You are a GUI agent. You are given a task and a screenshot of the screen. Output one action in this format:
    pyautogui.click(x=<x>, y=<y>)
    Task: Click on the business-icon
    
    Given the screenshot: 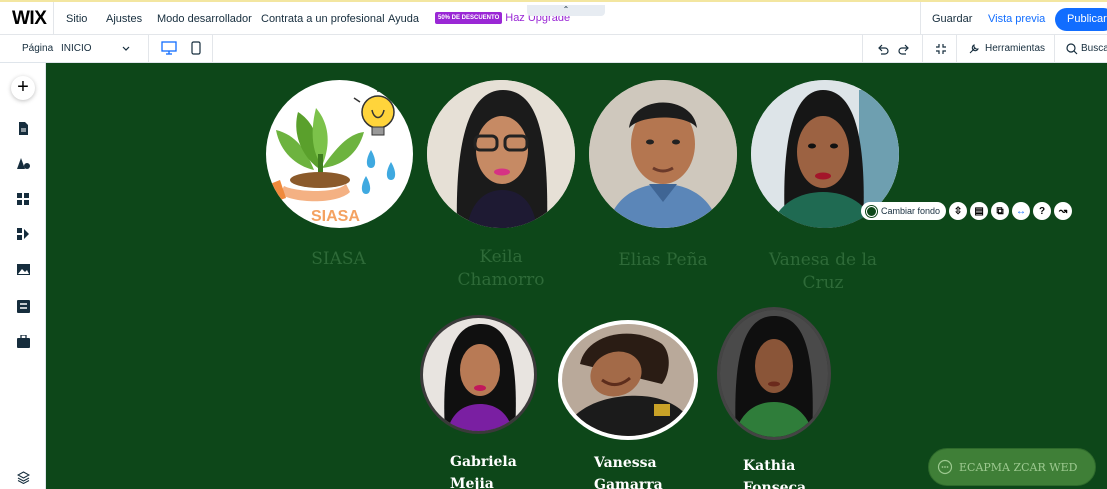 What is the action you would take?
    pyautogui.click(x=23, y=234)
    